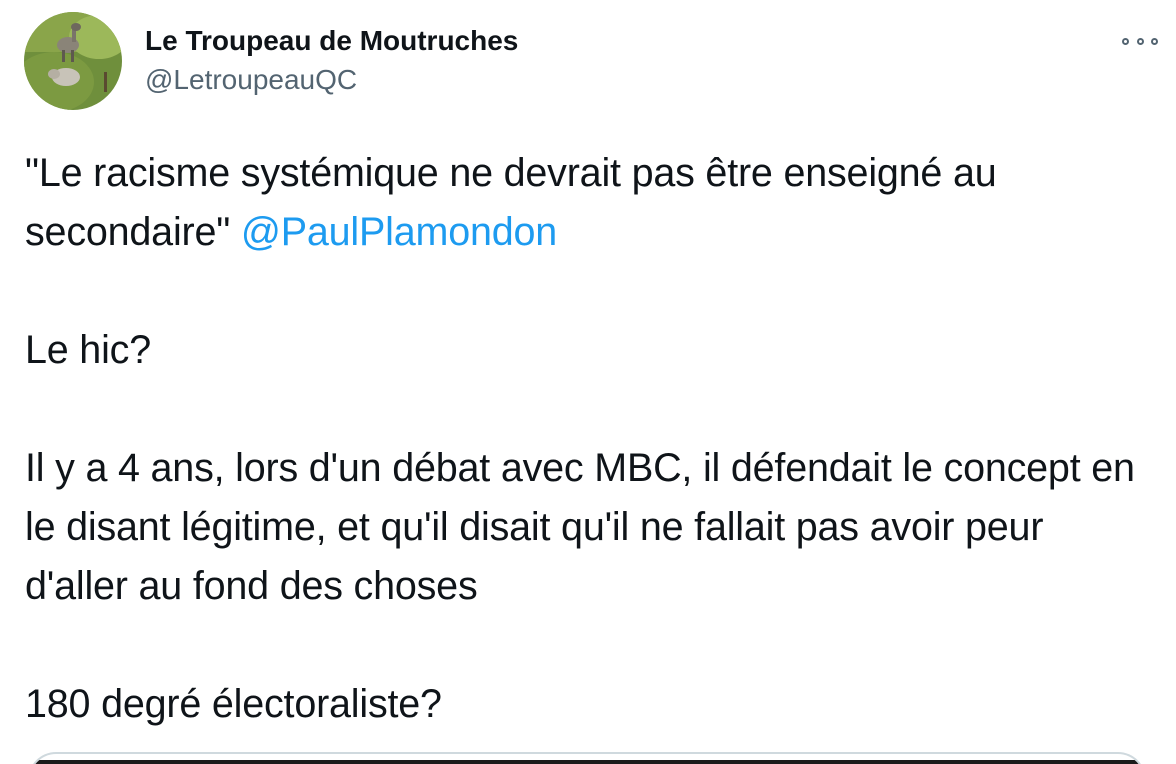 This screenshot has width=1176, height=764. What do you see at coordinates (587, 762) in the screenshot?
I see `media-preview-edge` at bounding box center [587, 762].